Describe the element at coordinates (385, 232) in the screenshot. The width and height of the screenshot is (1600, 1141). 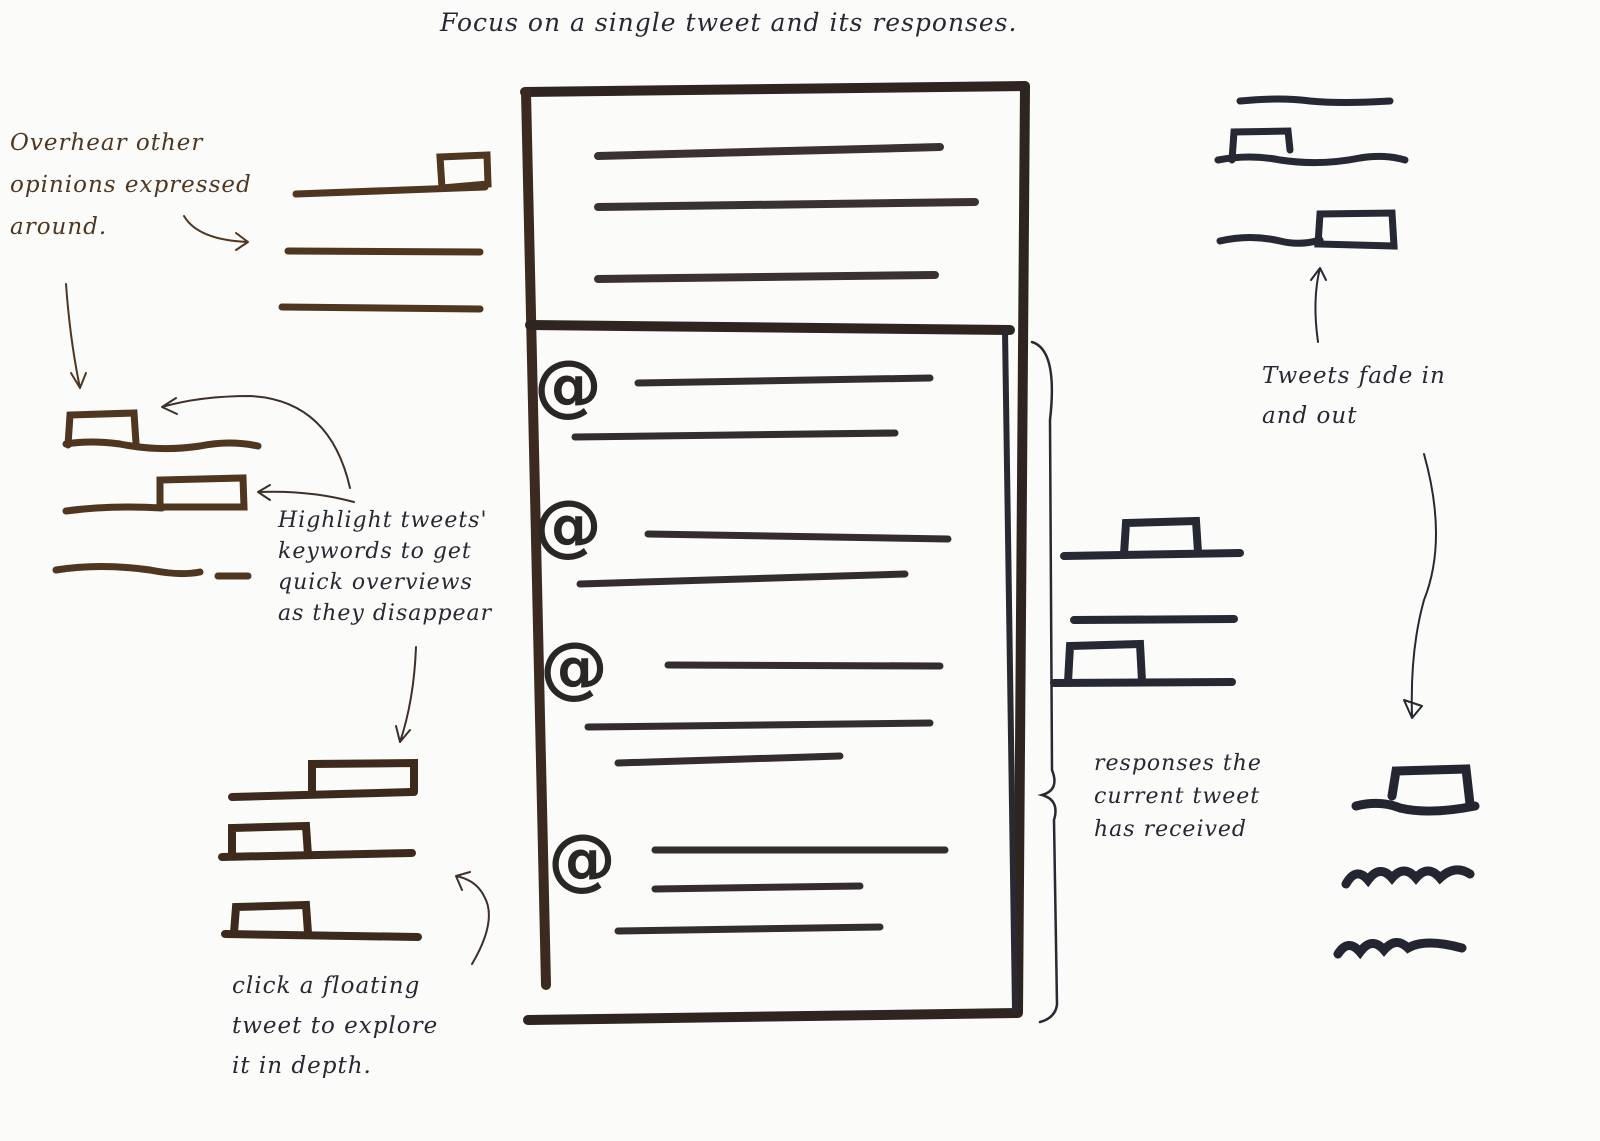
I see `floating-tweets-top-left` at that location.